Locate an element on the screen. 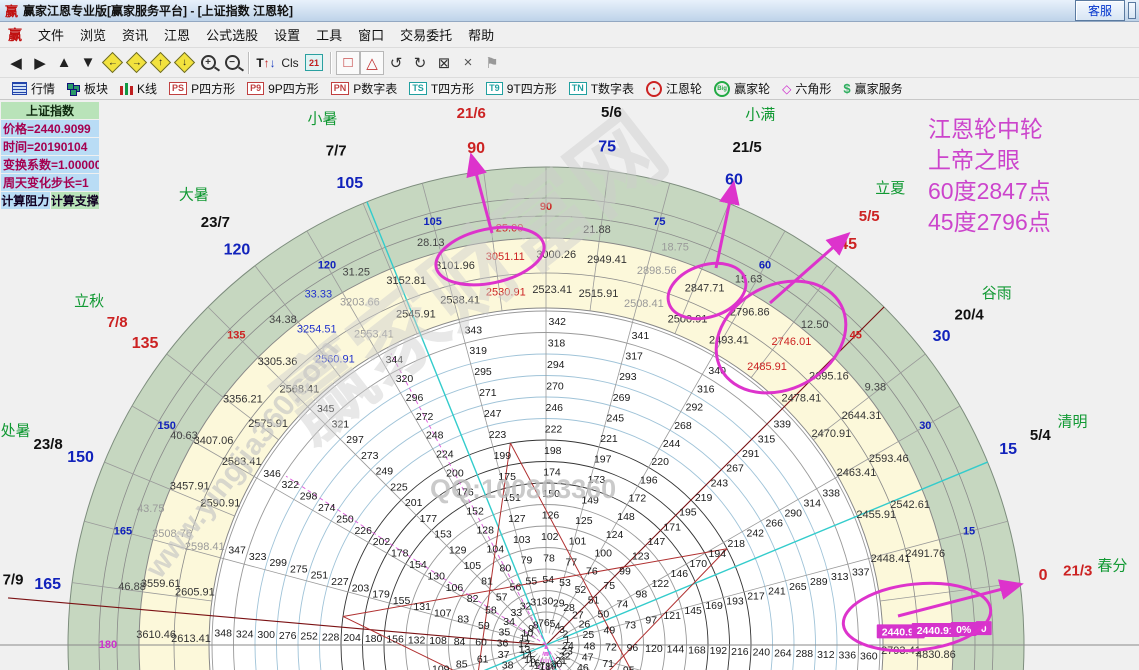 This screenshot has height=670, width=1139. ribbon-item-p-table: PNP数字表 is located at coordinates (364, 88).